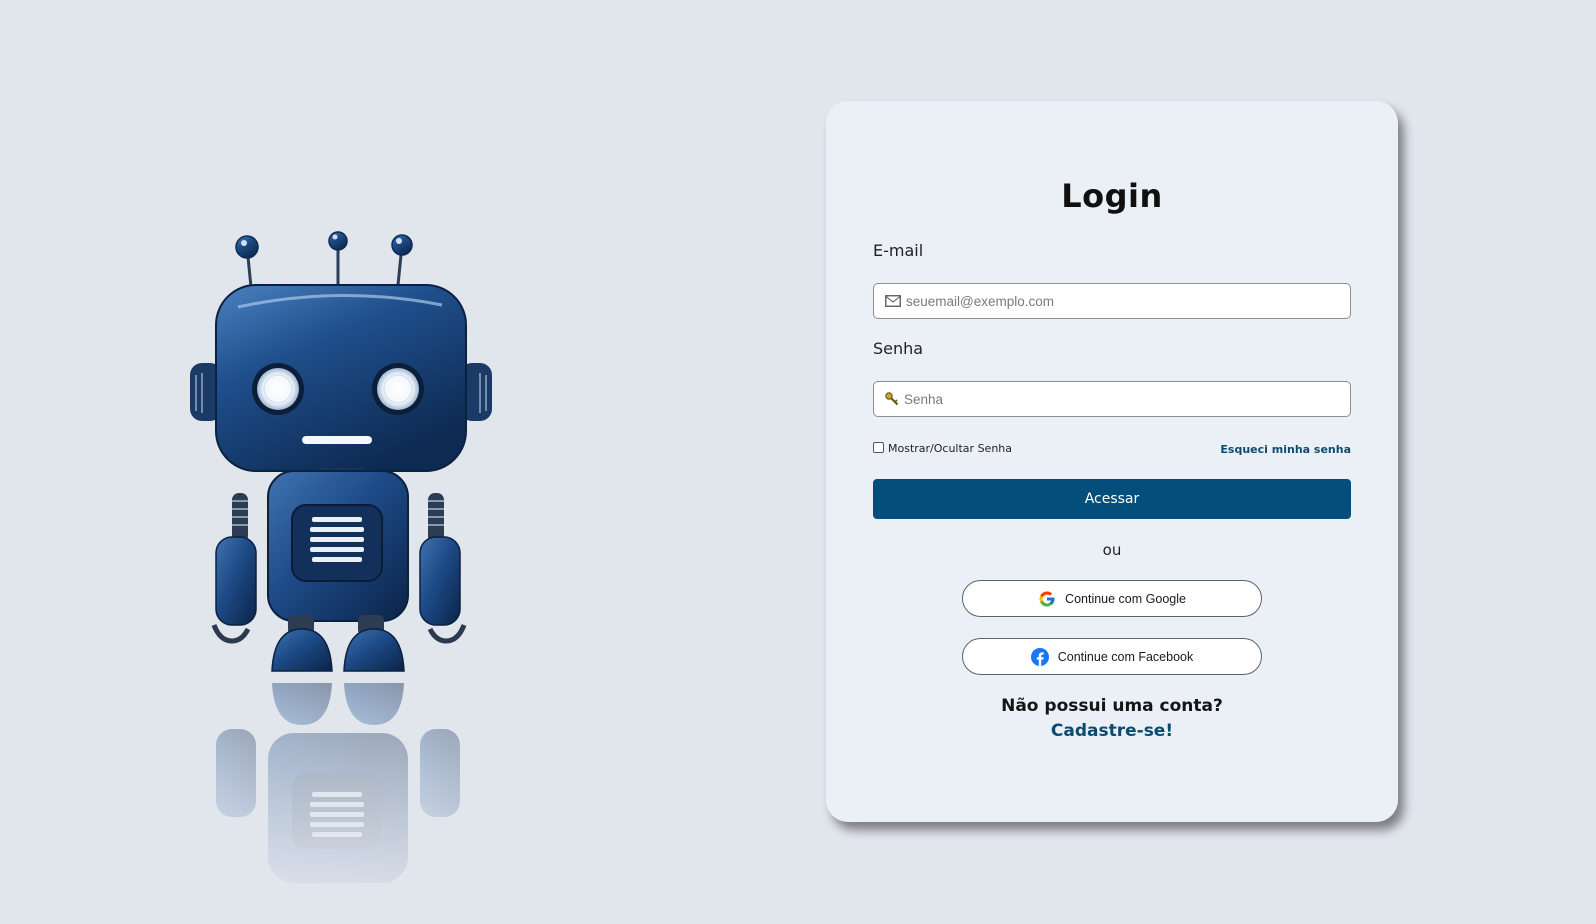  Describe the element at coordinates (898, 348) in the screenshot. I see `password-label: Senha` at that location.